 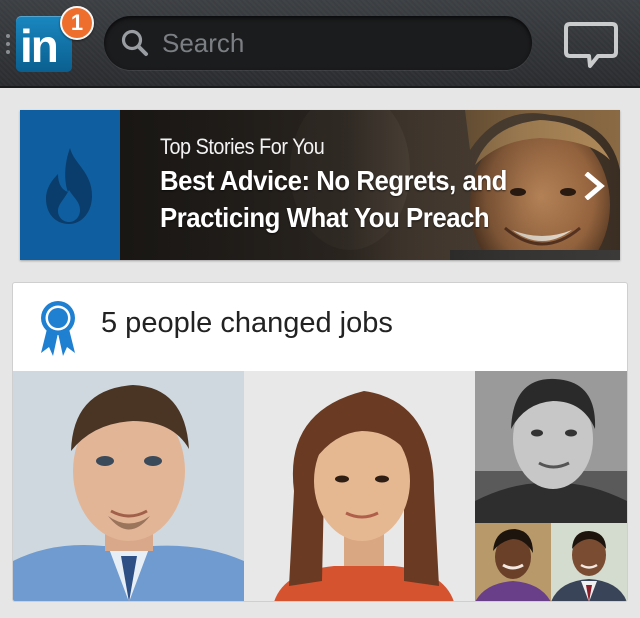 What do you see at coordinates (591, 46) in the screenshot?
I see `speech-bubble-icon` at bounding box center [591, 46].